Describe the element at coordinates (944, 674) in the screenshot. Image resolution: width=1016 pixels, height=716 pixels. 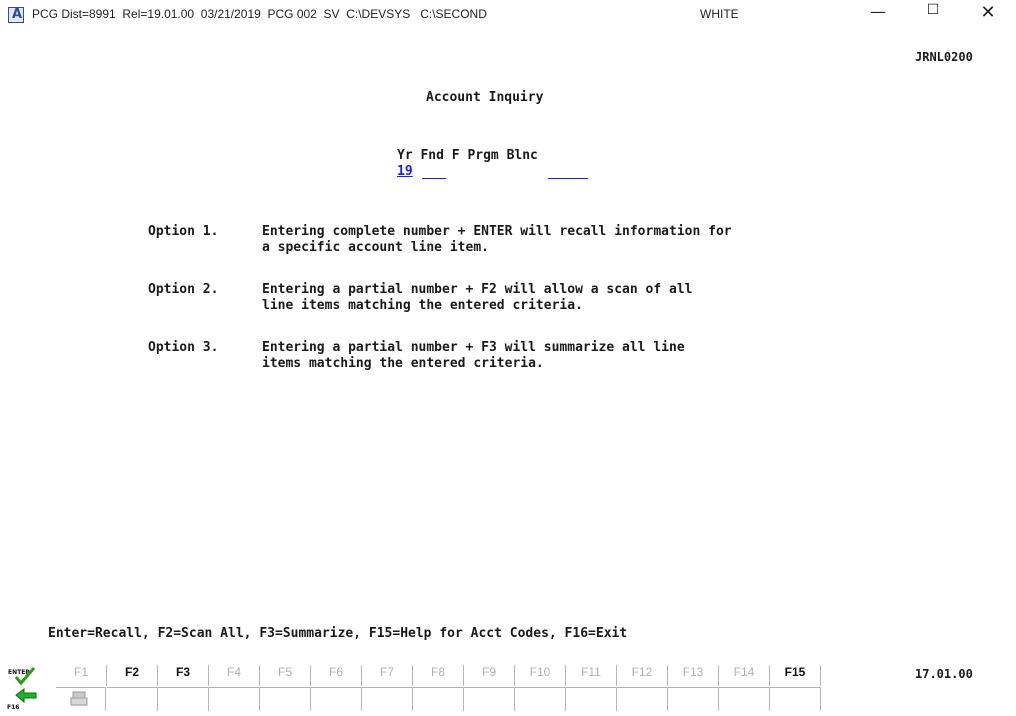
I see `version-label: 17.01.00` at that location.